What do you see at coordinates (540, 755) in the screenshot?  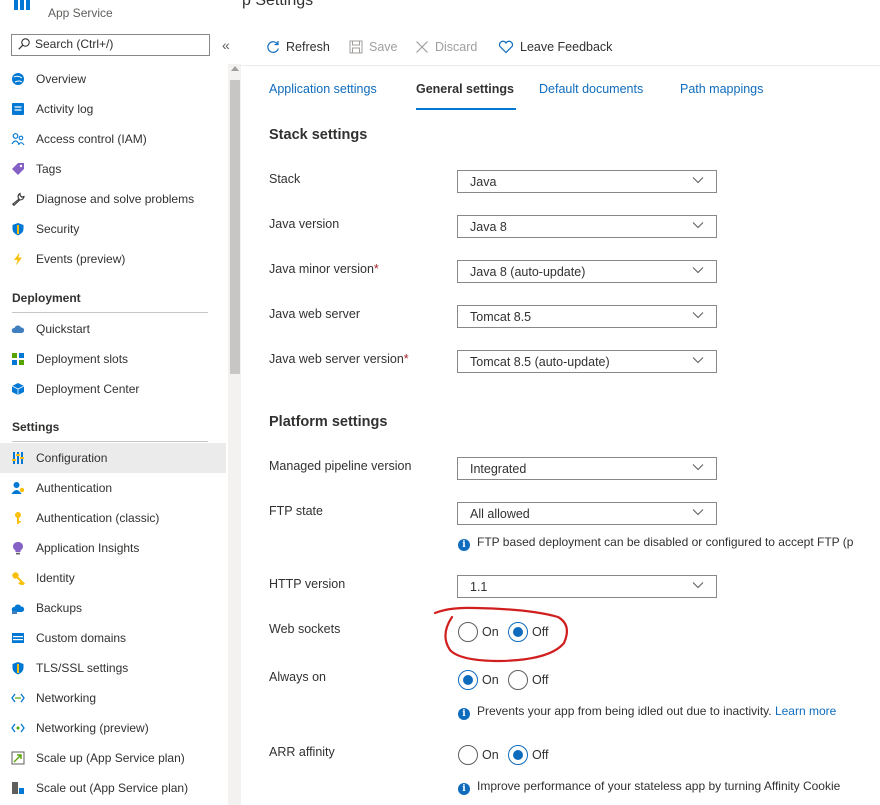 I see `arr-affinity-off-label: Off` at bounding box center [540, 755].